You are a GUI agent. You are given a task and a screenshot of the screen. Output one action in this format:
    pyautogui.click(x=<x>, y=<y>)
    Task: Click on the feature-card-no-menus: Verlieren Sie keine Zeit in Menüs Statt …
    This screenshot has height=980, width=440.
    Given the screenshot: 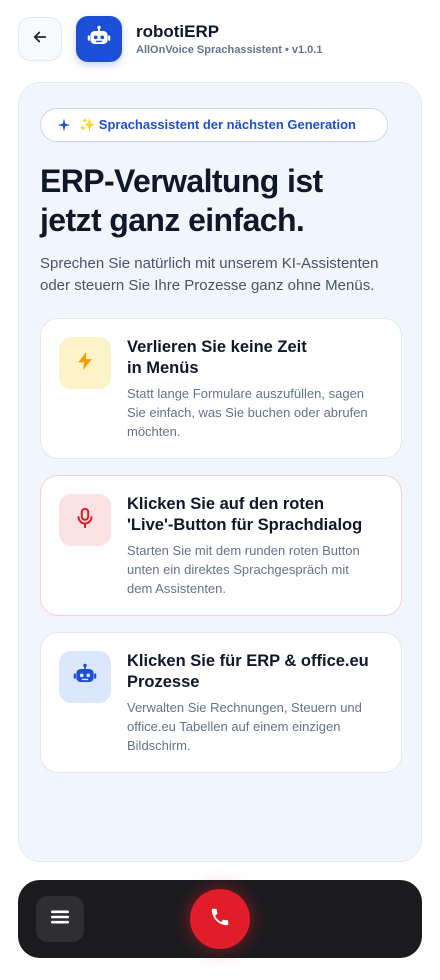 What is the action you would take?
    pyautogui.click(x=221, y=388)
    